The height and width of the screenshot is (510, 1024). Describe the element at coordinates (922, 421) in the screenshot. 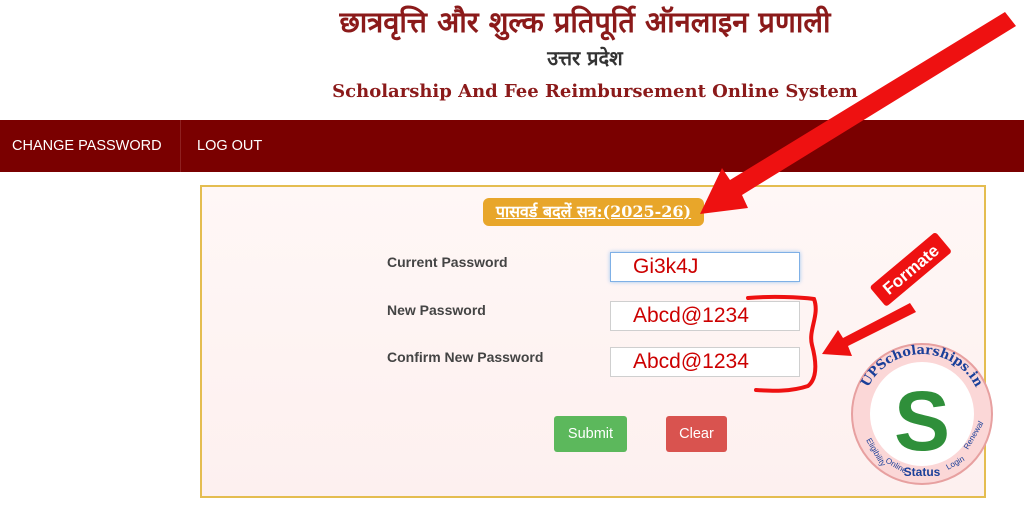

I see `watermark-letter: S` at that location.